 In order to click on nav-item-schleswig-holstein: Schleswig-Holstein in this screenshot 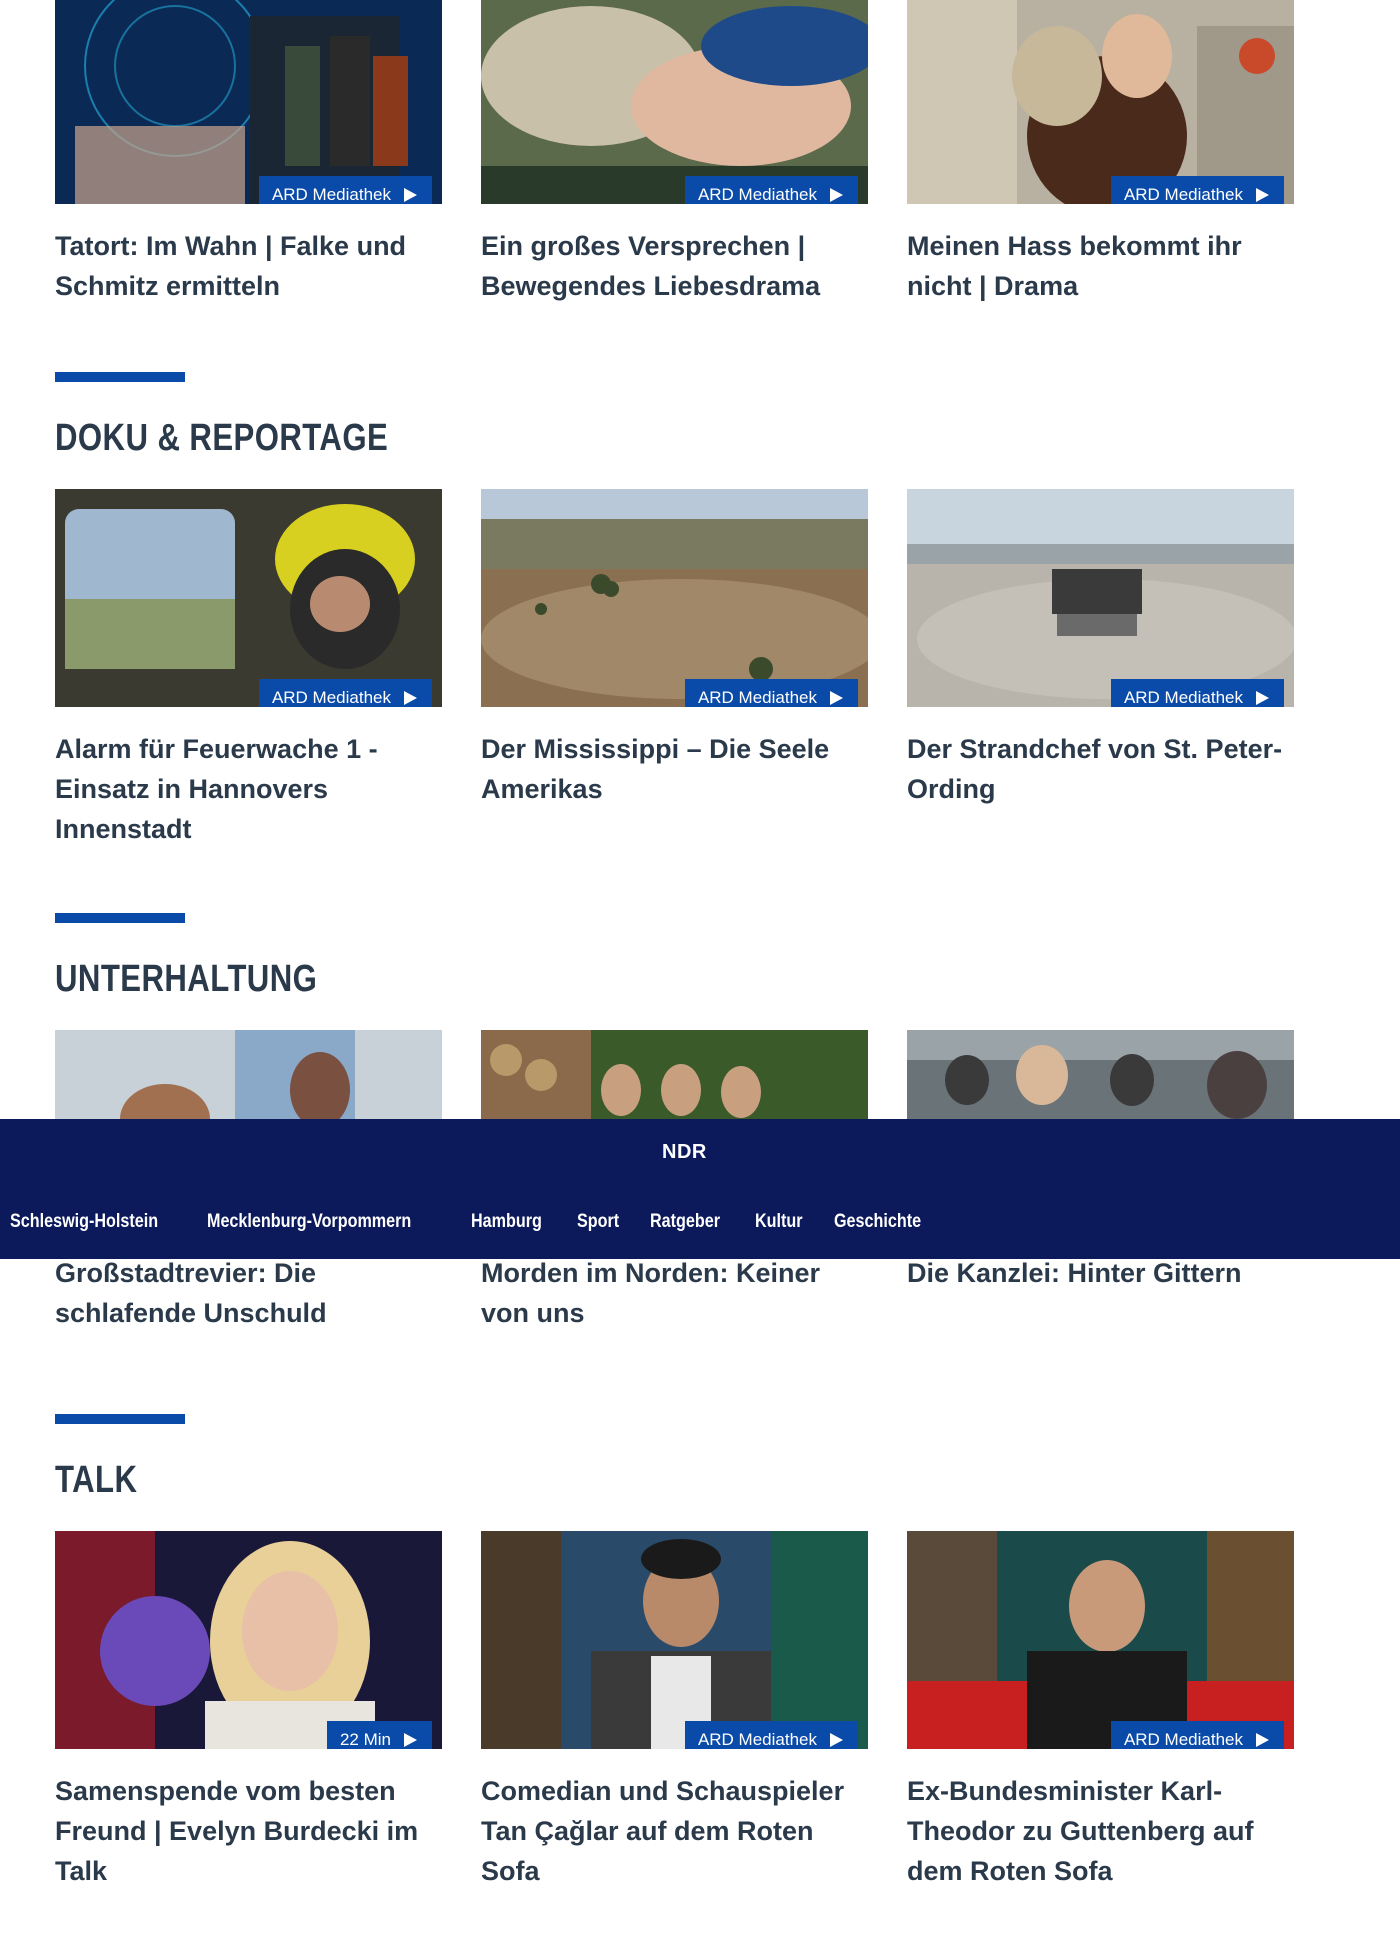, I will do `click(84, 1222)`.